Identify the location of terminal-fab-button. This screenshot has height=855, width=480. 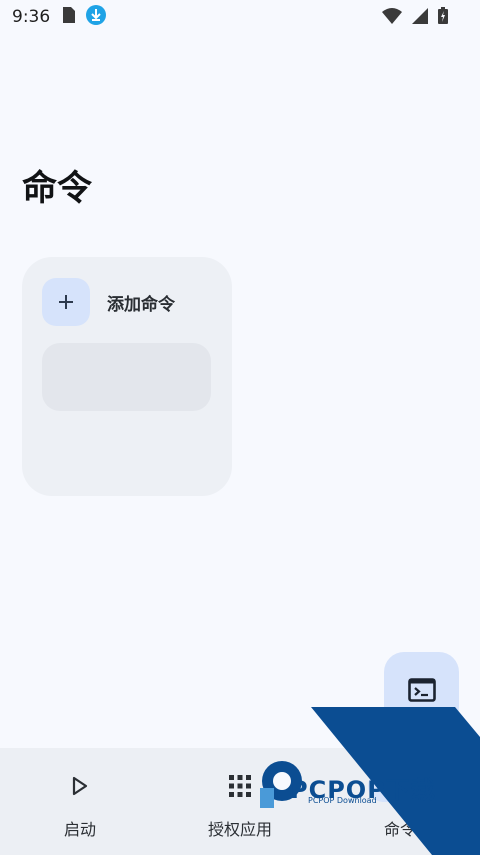
(421, 689).